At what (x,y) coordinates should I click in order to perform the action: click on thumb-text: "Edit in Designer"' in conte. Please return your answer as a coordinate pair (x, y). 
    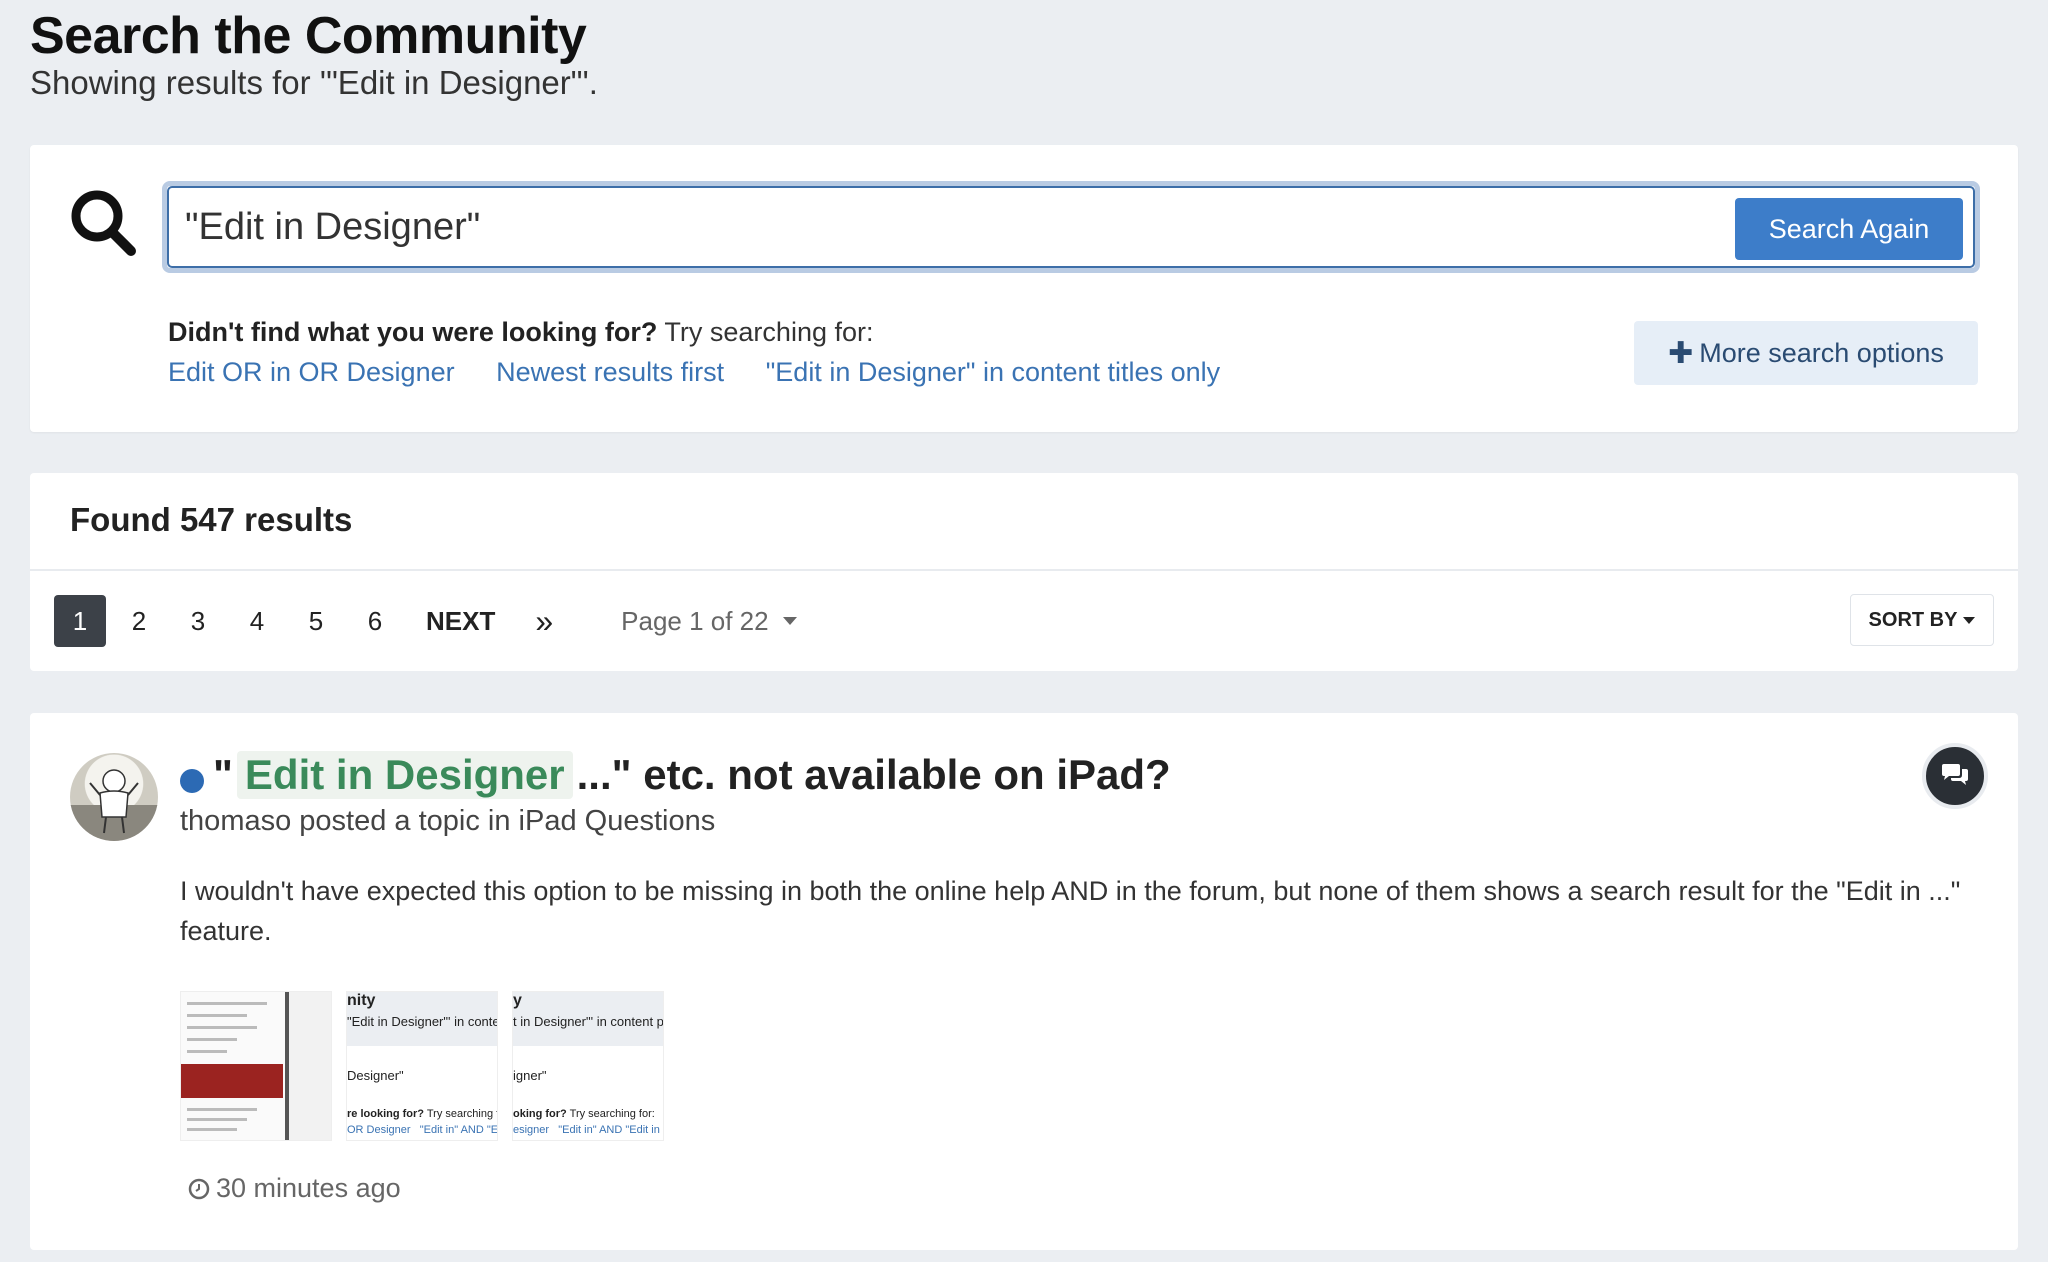
    Looking at the image, I should click on (422, 1021).